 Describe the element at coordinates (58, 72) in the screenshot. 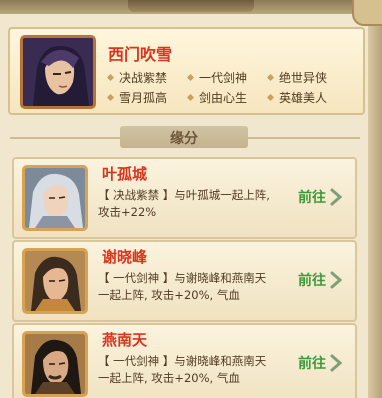

I see `hero-portrait-icon` at that location.